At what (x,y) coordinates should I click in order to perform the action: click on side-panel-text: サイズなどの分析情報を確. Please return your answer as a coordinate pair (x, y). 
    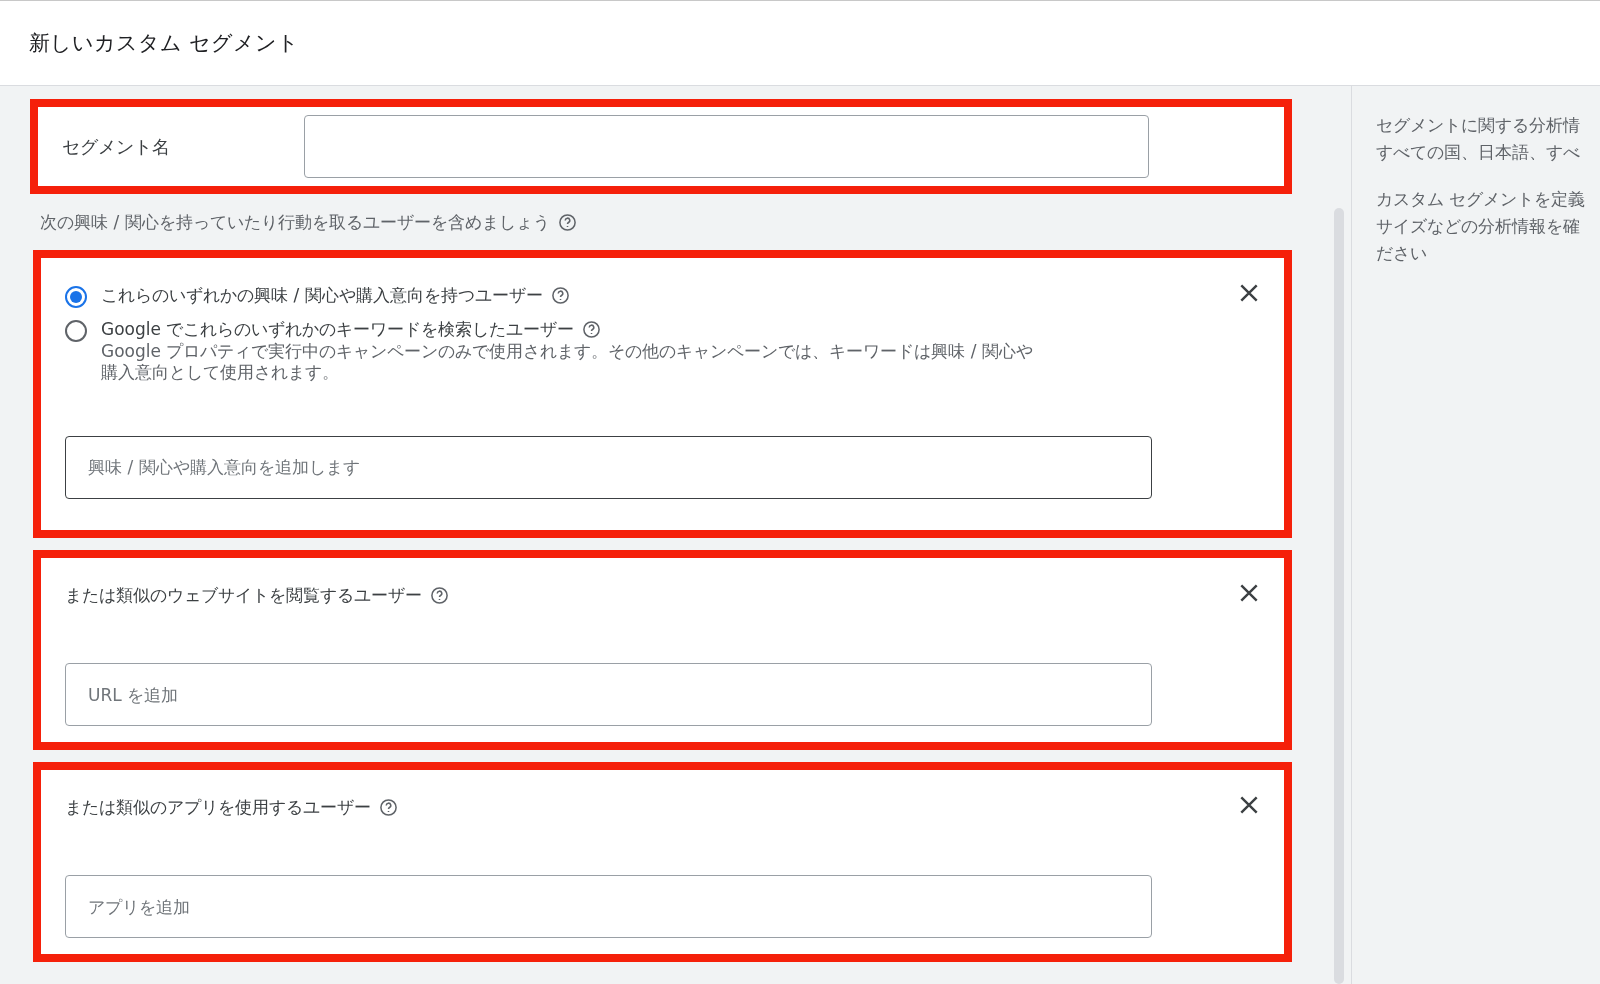
    Looking at the image, I should click on (1478, 226).